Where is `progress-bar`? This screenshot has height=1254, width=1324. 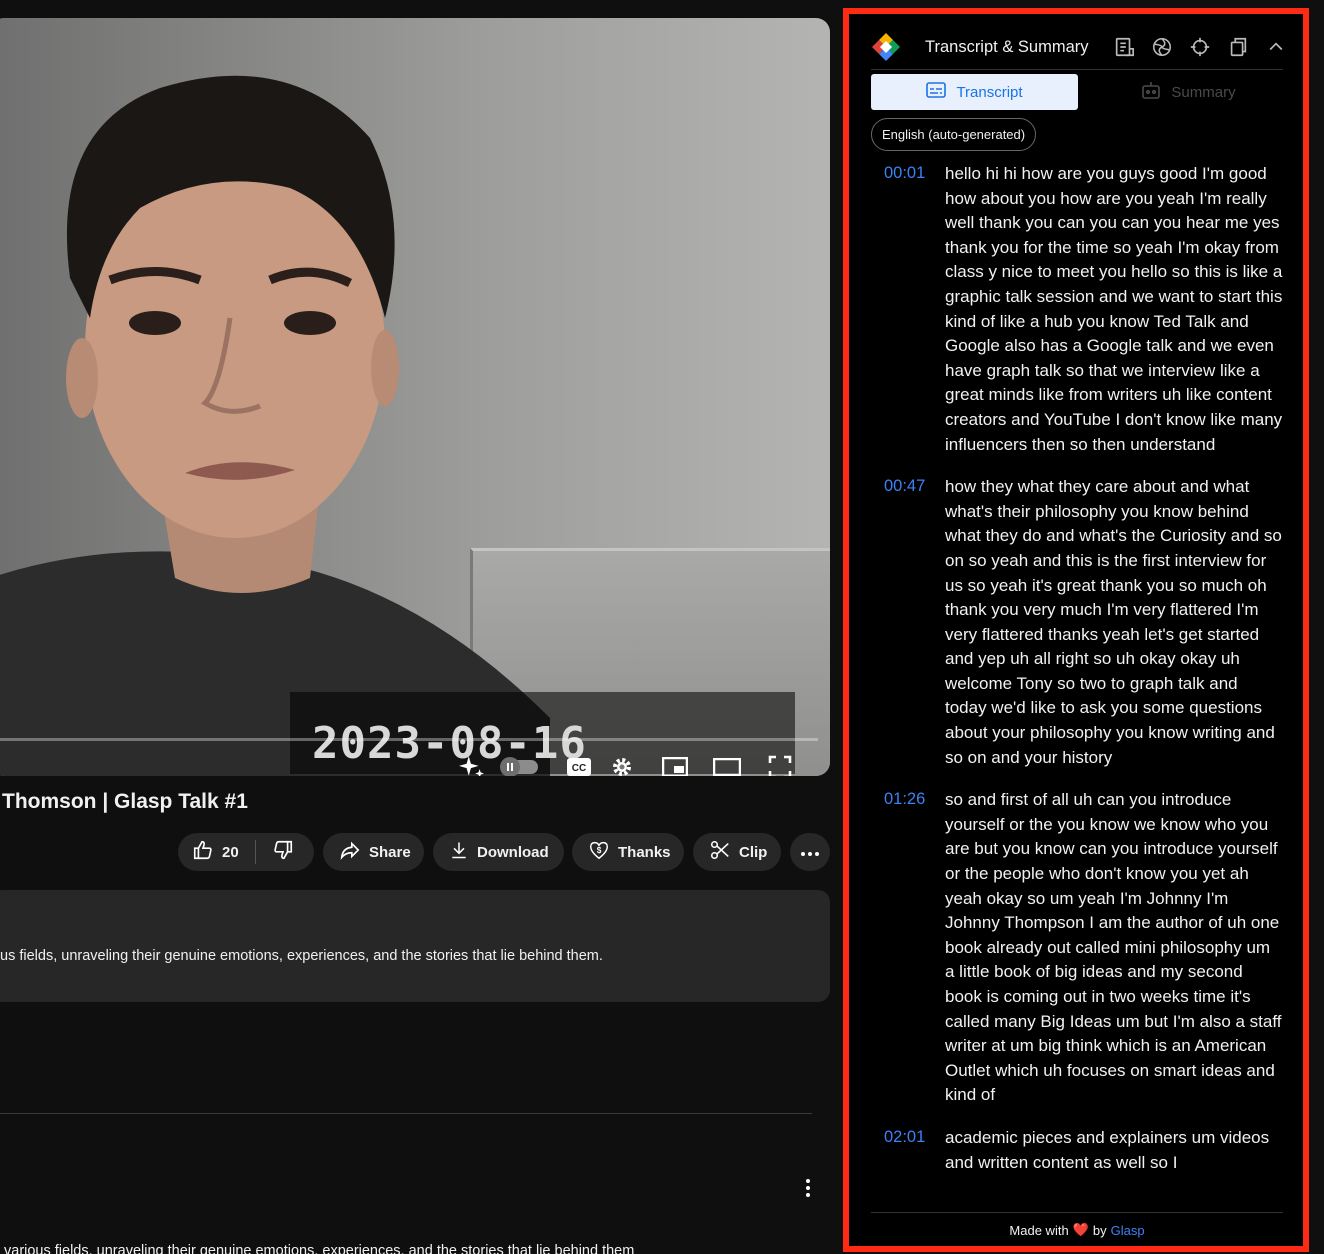 progress-bar is located at coordinates (409, 739).